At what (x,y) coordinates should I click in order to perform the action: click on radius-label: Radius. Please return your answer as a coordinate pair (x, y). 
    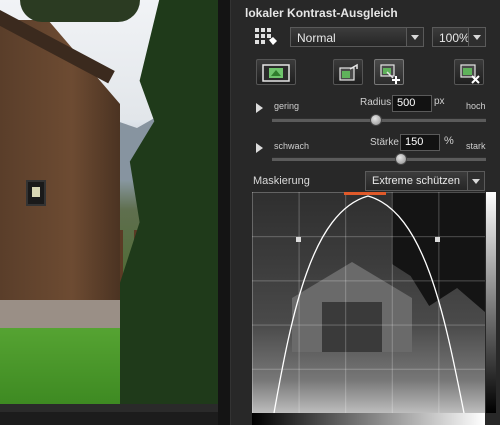
    Looking at the image, I should click on (376, 102).